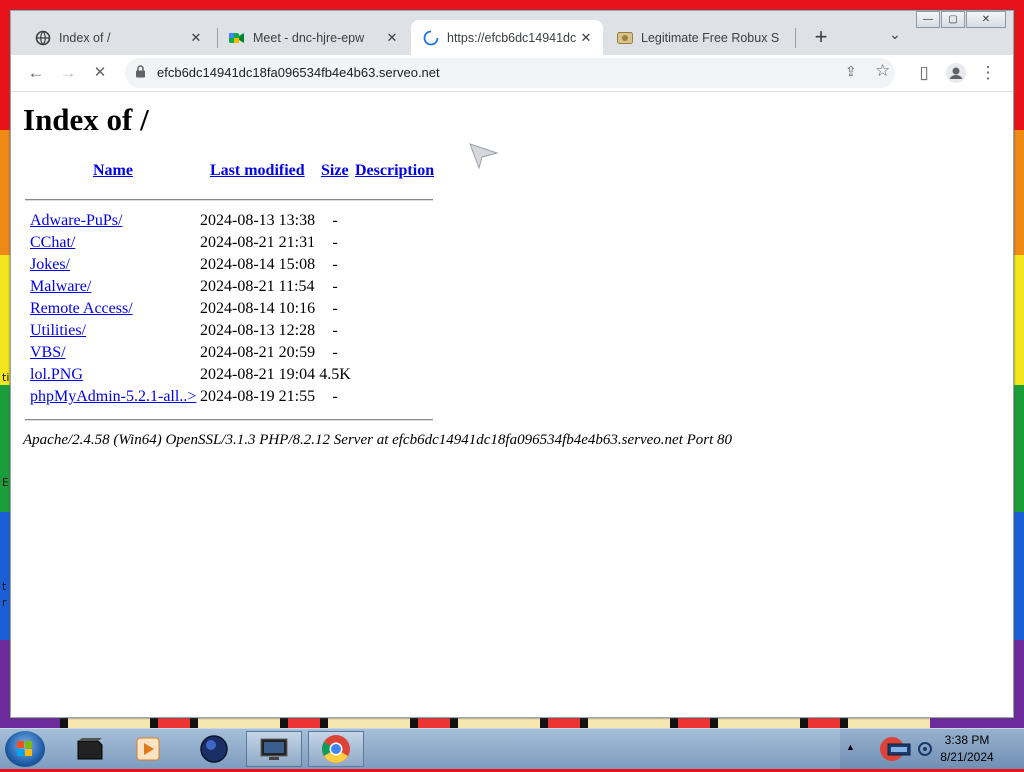  Describe the element at coordinates (50, 265) in the screenshot. I see `entry-link: Jokes/` at that location.